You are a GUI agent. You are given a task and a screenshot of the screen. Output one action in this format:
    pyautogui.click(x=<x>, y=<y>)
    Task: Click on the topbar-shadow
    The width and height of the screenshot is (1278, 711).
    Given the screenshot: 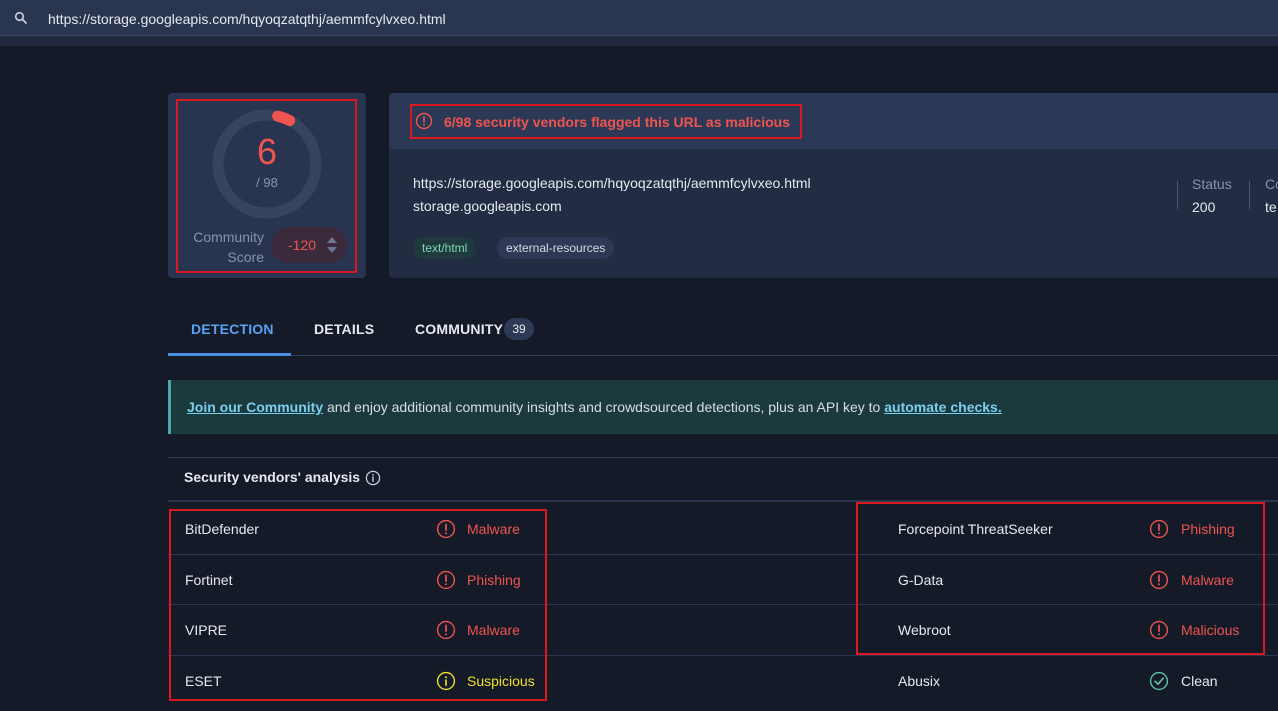 What is the action you would take?
    pyautogui.click(x=639, y=41)
    